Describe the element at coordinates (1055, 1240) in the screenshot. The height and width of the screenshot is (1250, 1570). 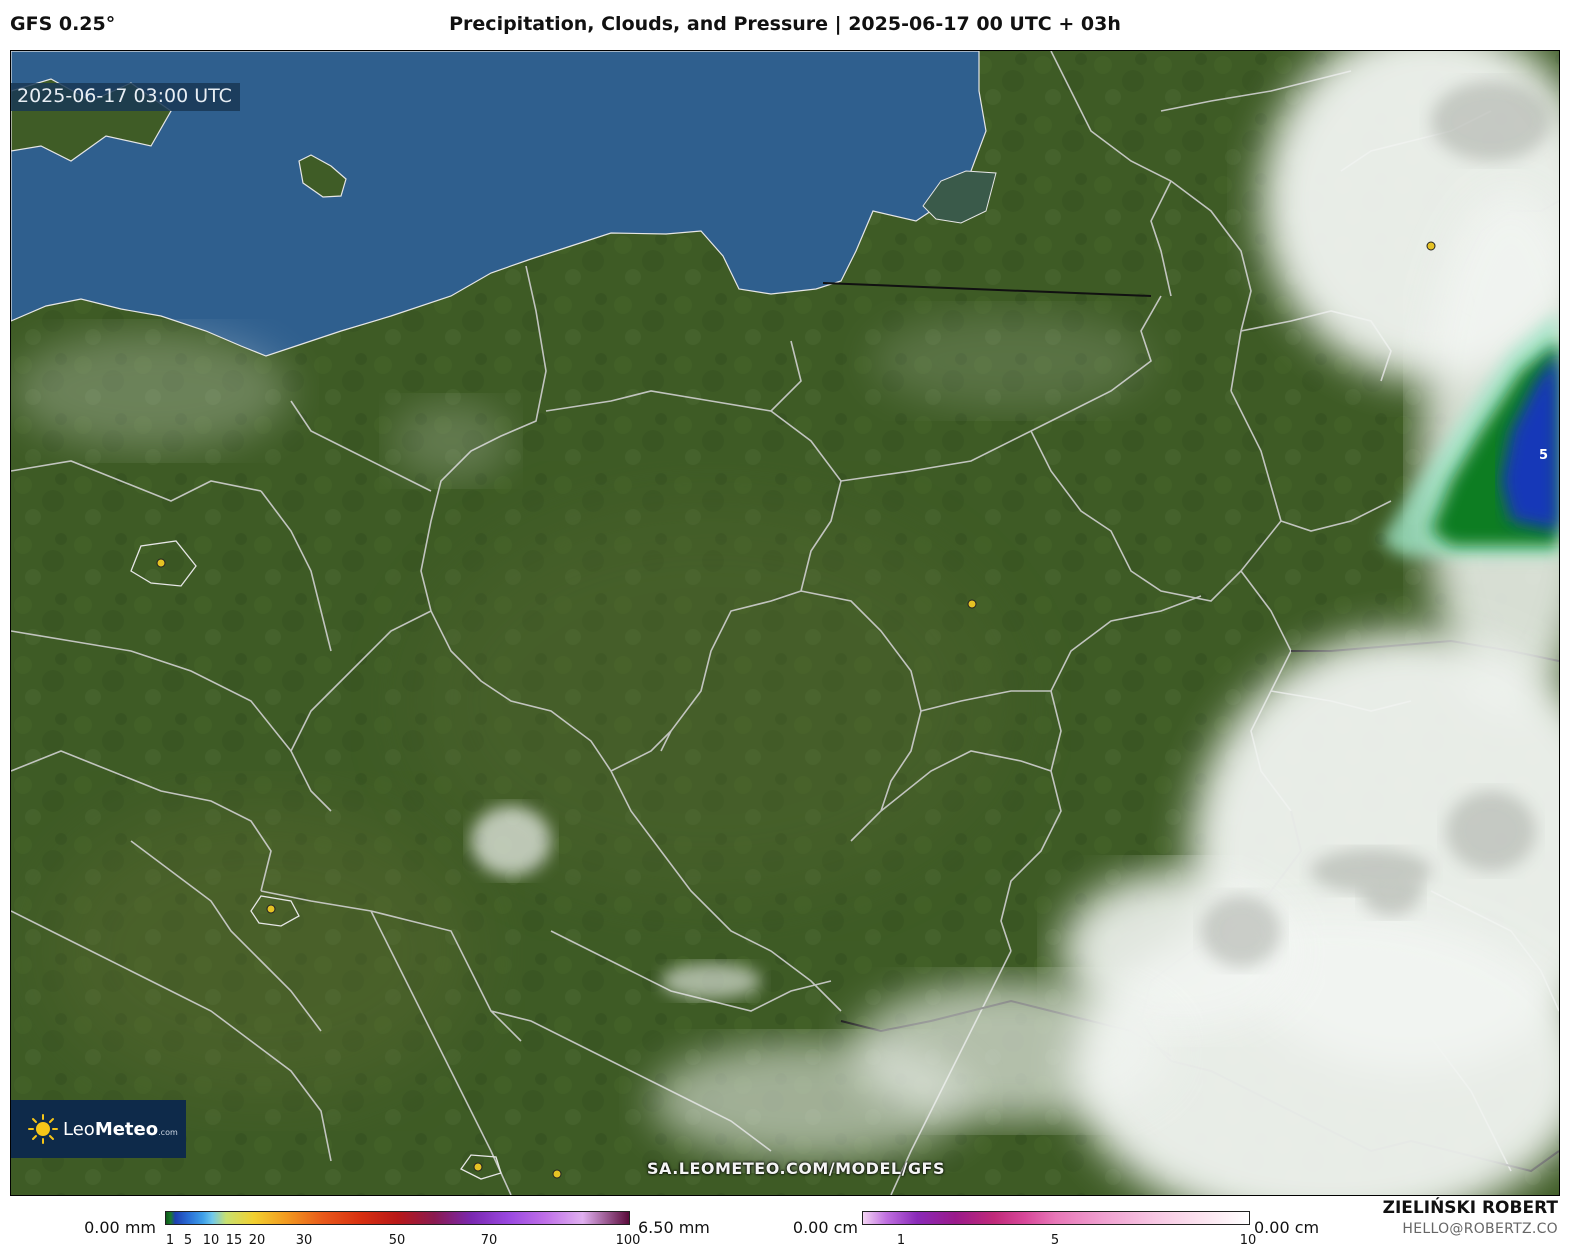
I see `snow-tick: 5` at that location.